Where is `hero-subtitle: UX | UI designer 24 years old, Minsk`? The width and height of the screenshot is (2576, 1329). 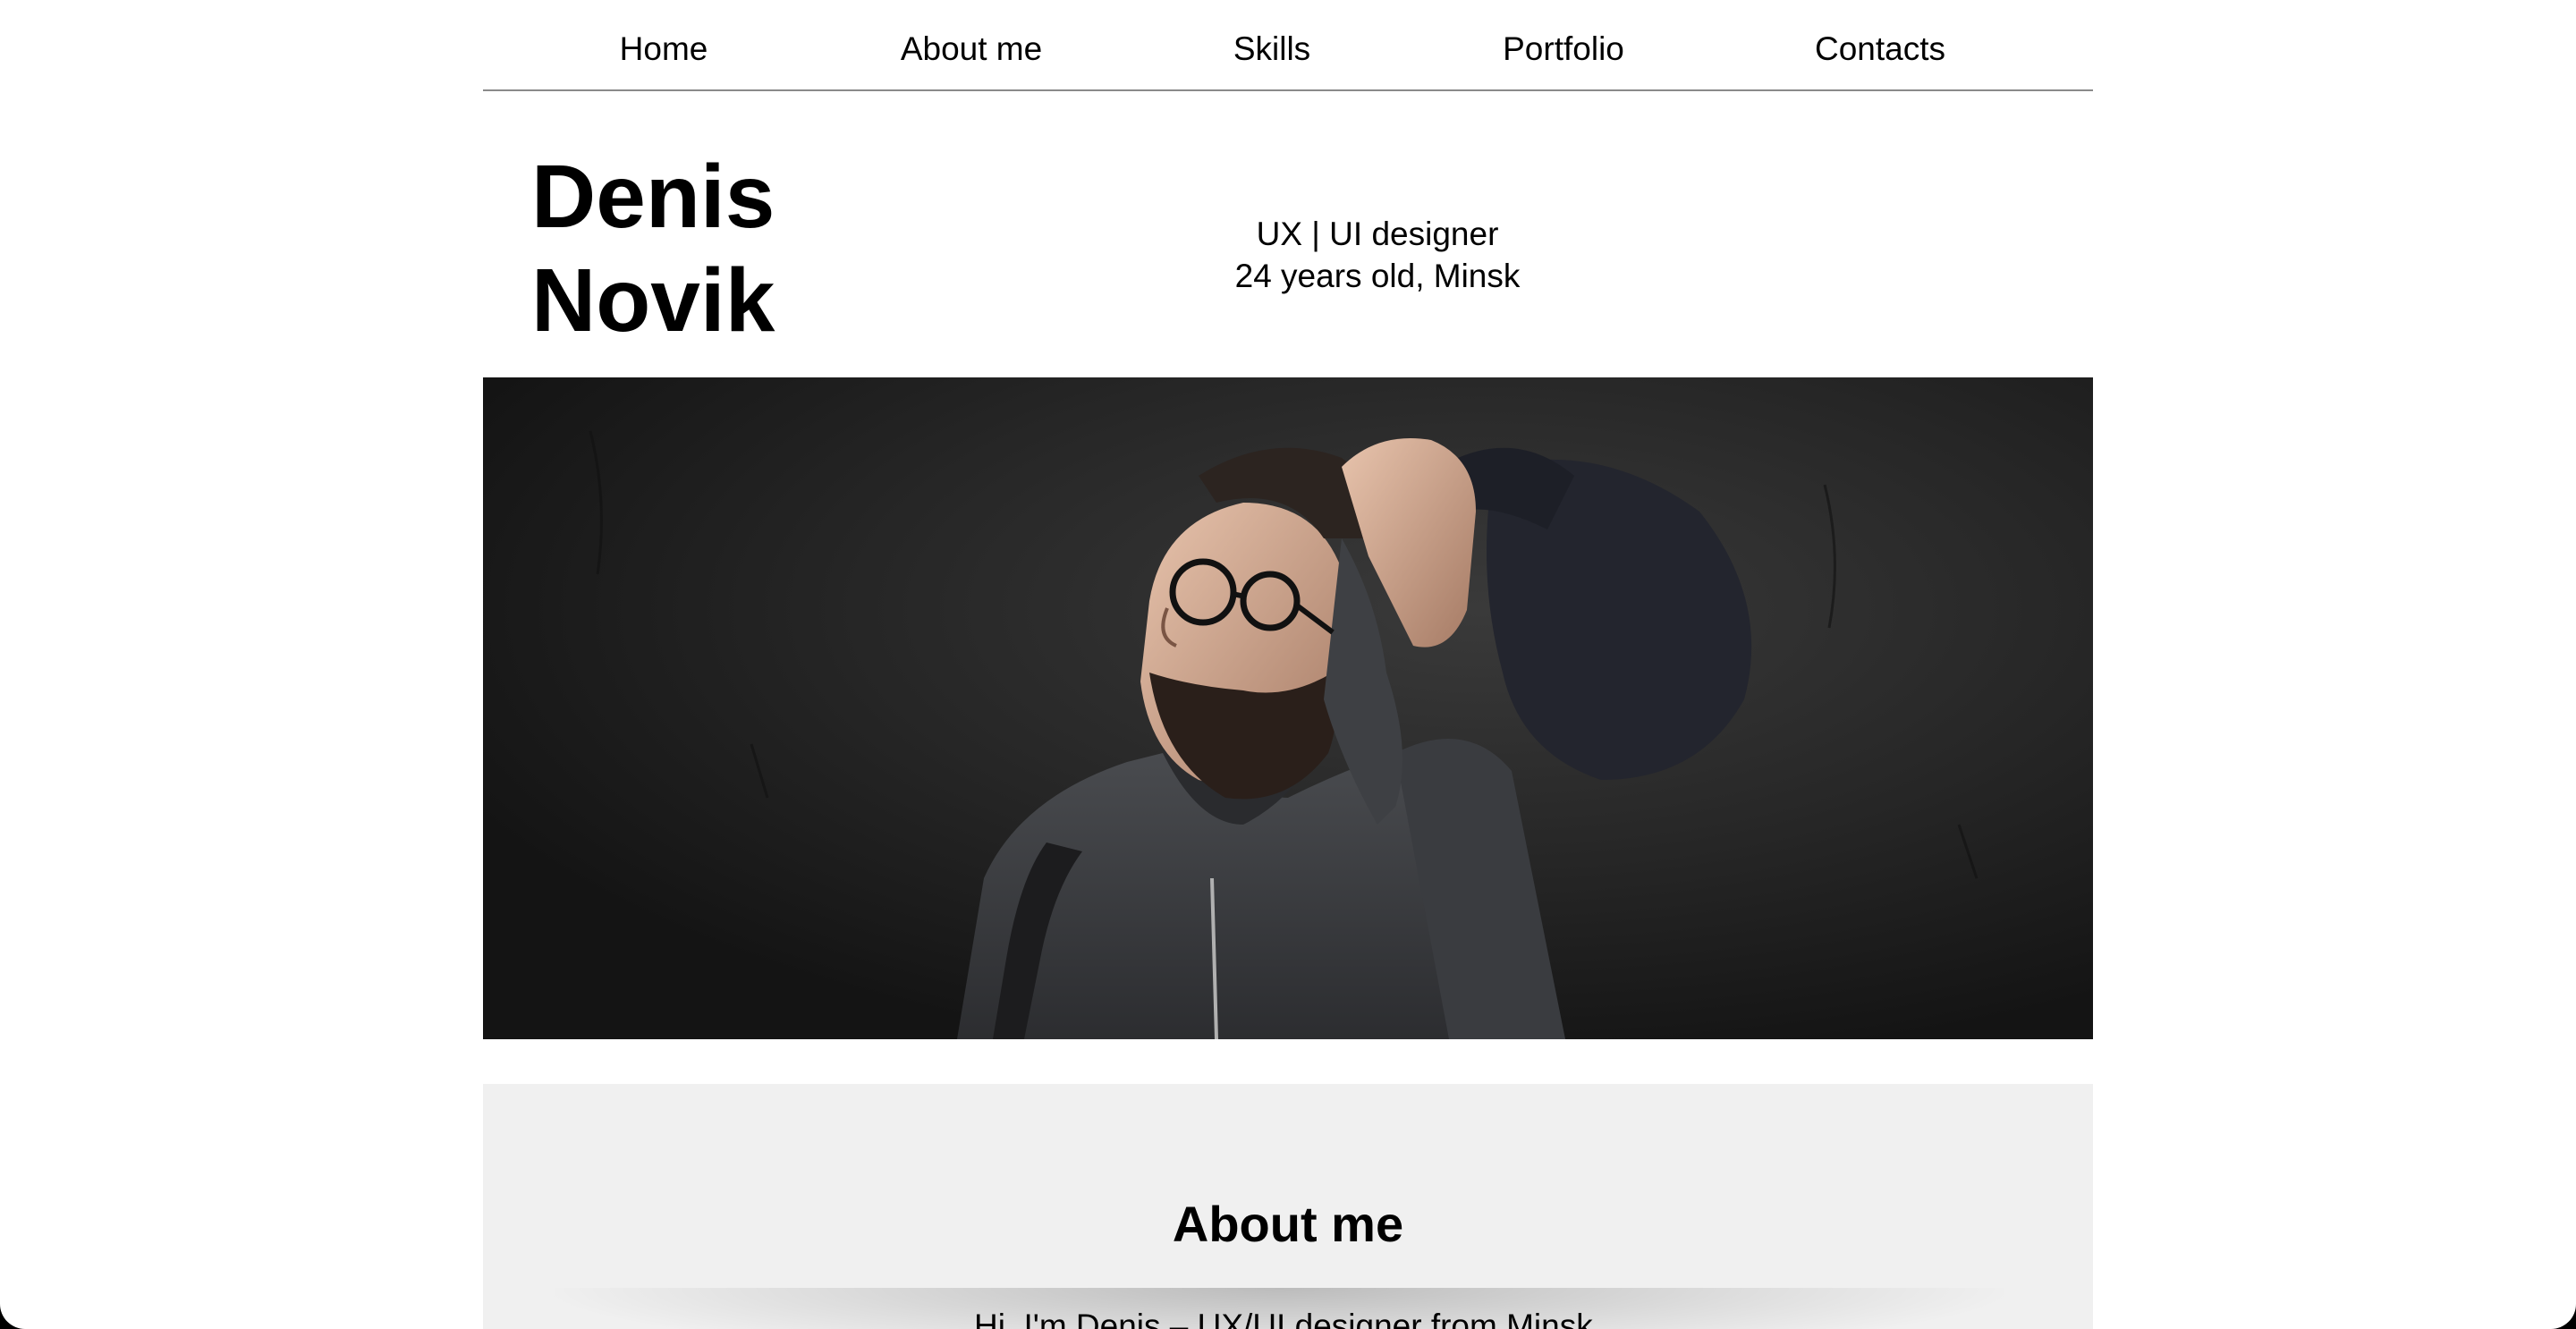 hero-subtitle: UX | UI designer 24 years old, Minsk is located at coordinates (1377, 255).